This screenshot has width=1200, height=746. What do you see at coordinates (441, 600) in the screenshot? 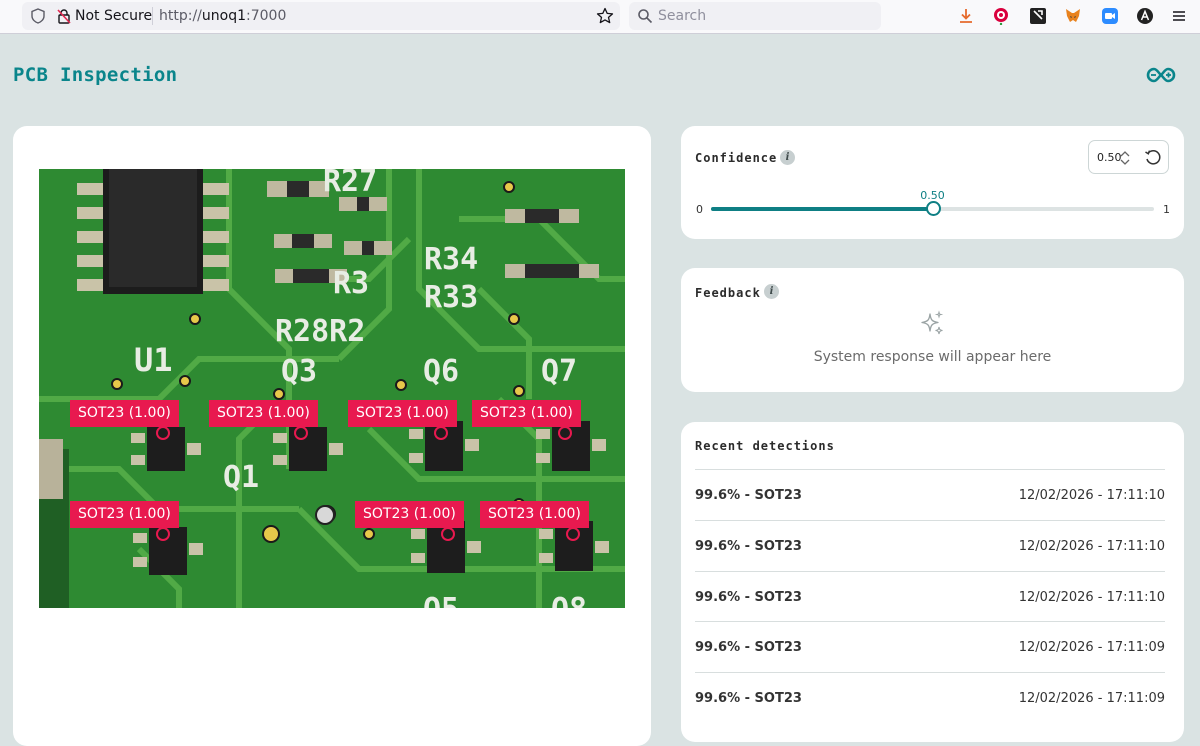
I see `silkscreen-text: Q5` at bounding box center [441, 600].